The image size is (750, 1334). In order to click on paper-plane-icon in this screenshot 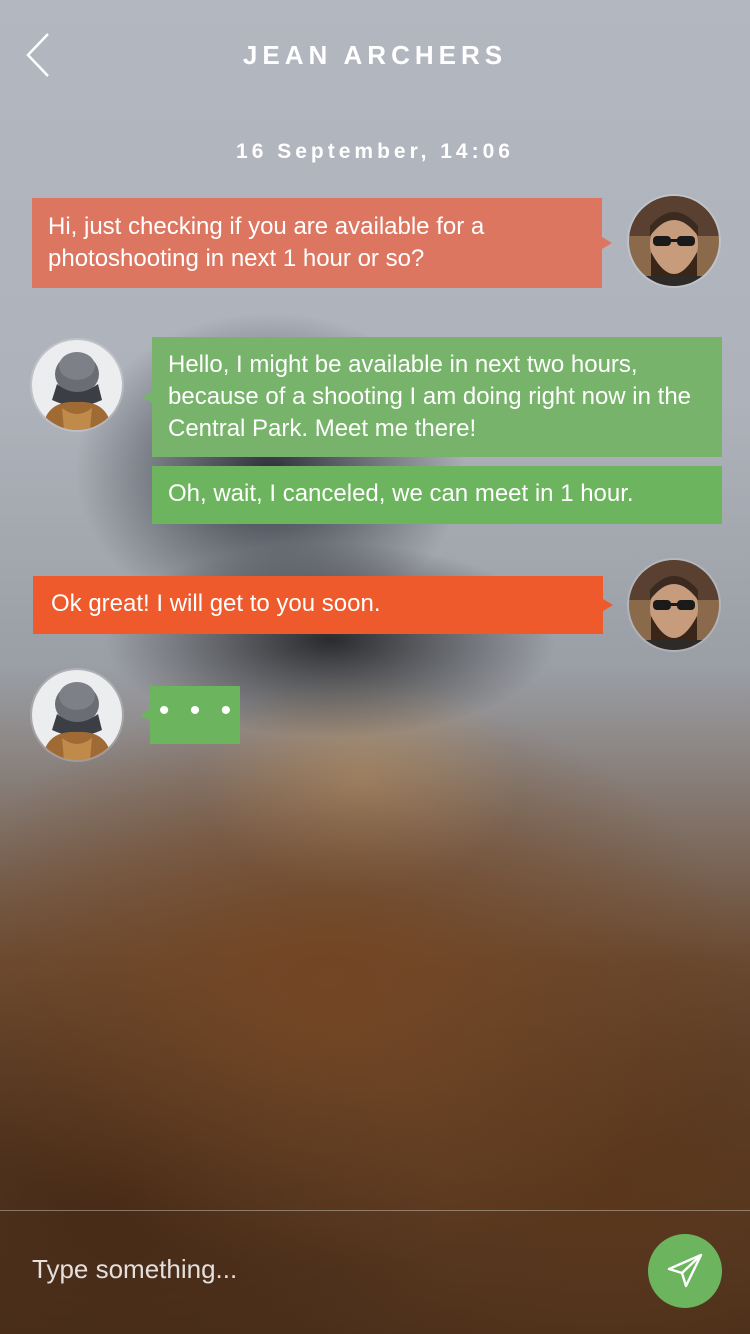, I will do `click(685, 1270)`.